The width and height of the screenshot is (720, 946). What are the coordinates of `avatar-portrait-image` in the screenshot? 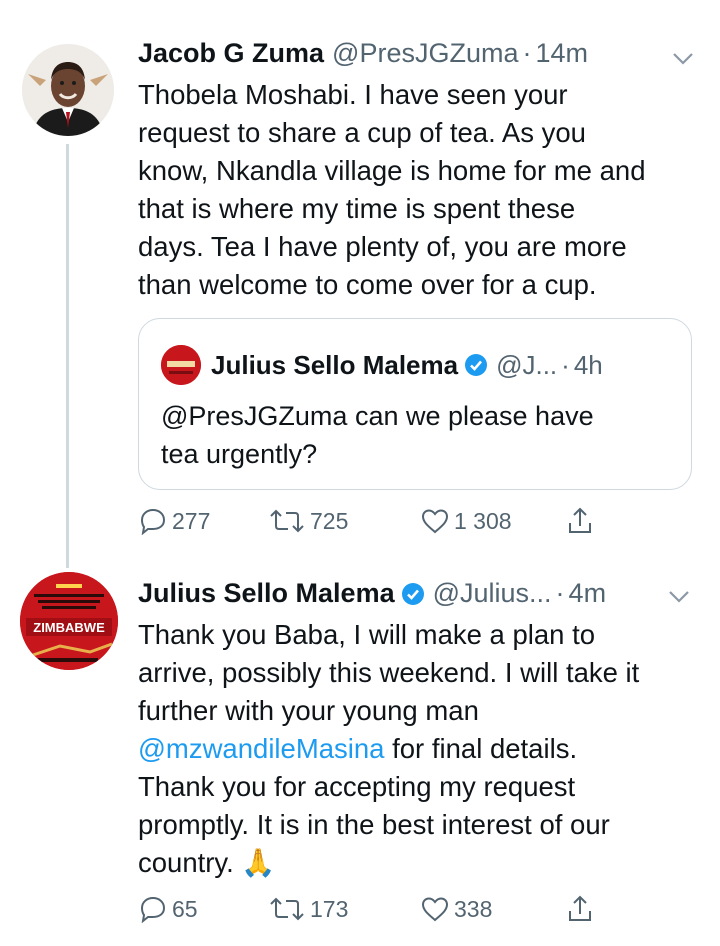 It's located at (68, 90).